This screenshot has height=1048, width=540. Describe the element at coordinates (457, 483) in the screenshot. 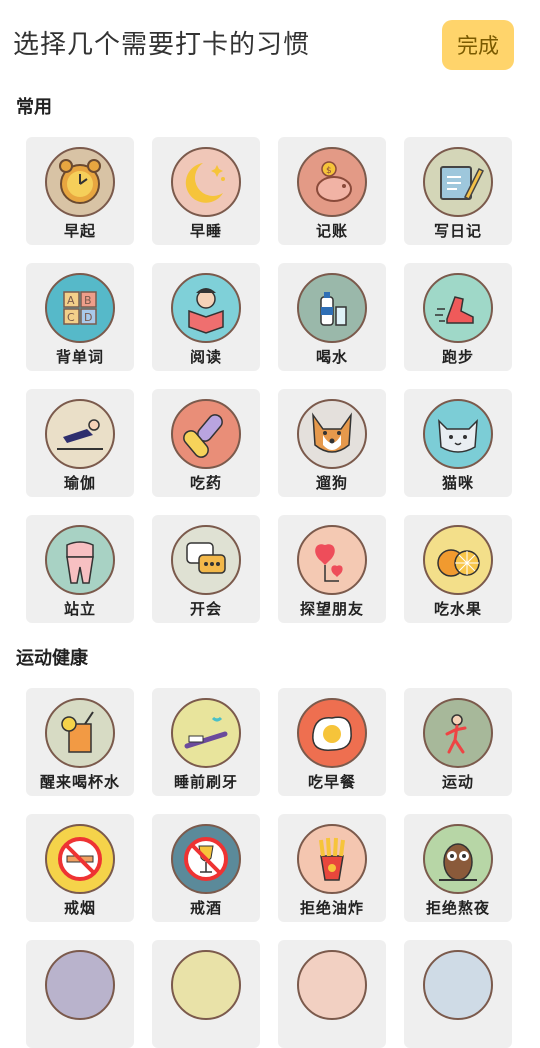

I see `habit-label: 猫咪` at that location.